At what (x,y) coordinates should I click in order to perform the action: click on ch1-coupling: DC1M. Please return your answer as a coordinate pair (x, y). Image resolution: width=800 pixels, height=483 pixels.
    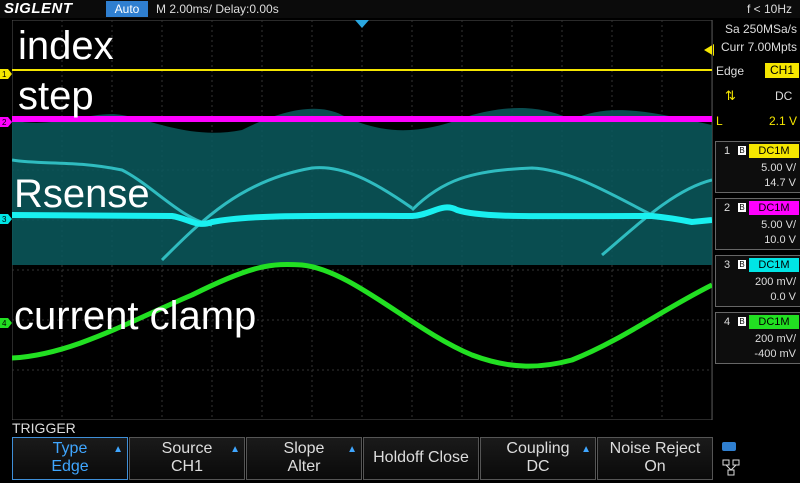
    Looking at the image, I should click on (774, 151).